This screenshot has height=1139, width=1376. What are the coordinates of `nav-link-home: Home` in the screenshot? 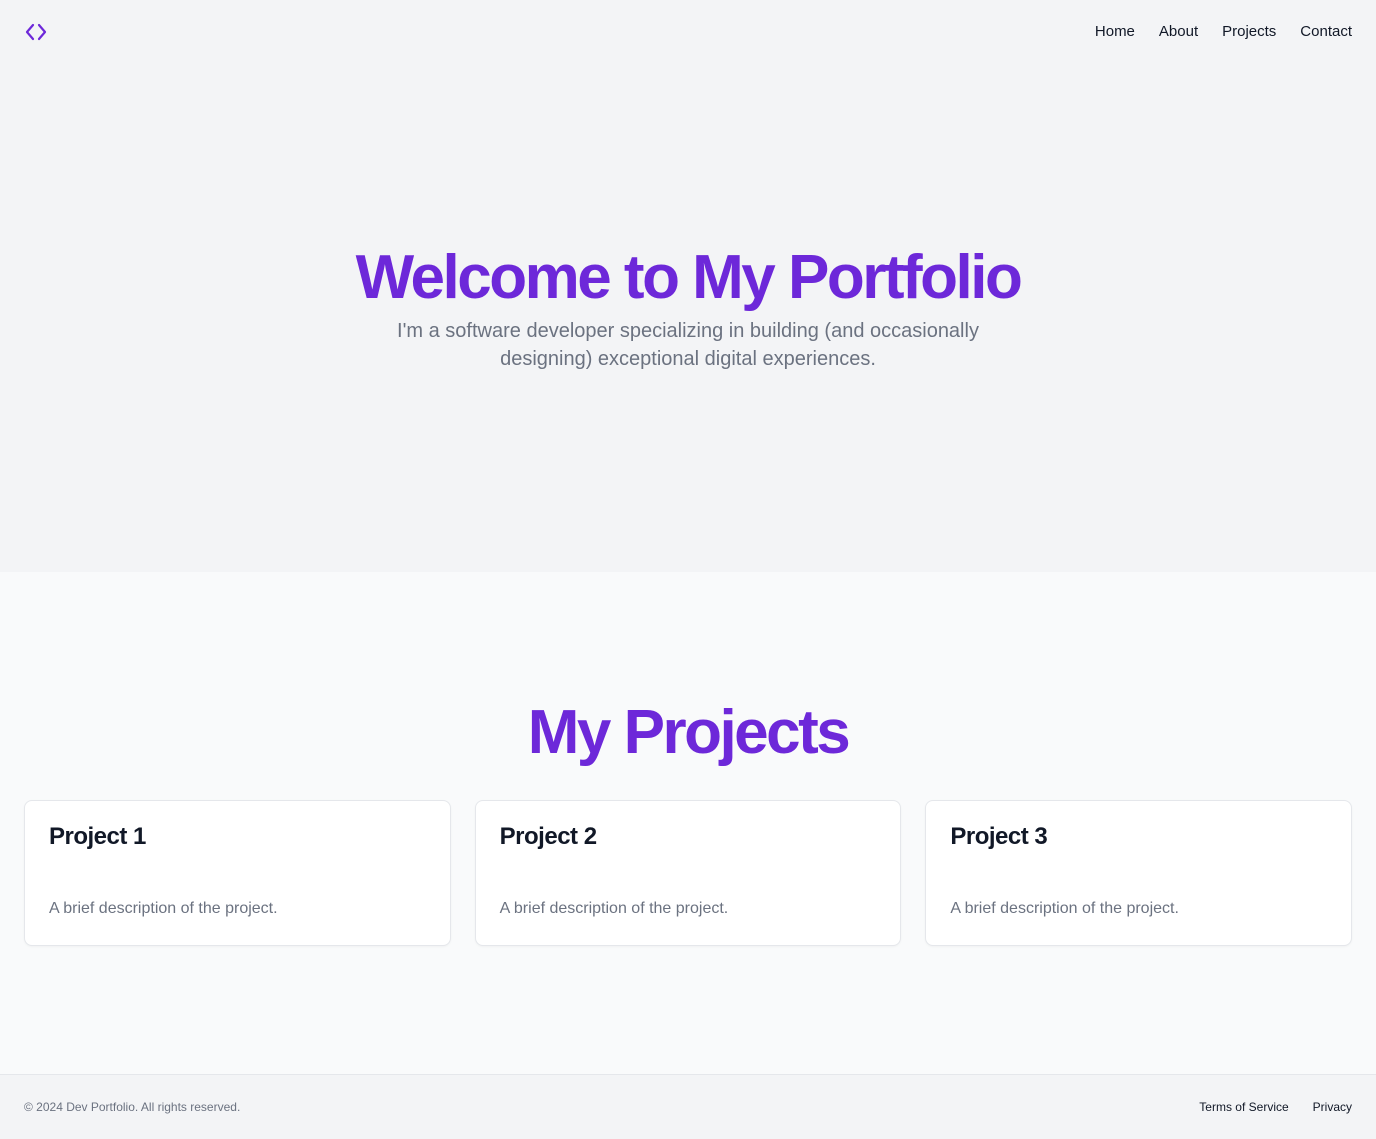 It's located at (1115, 32).